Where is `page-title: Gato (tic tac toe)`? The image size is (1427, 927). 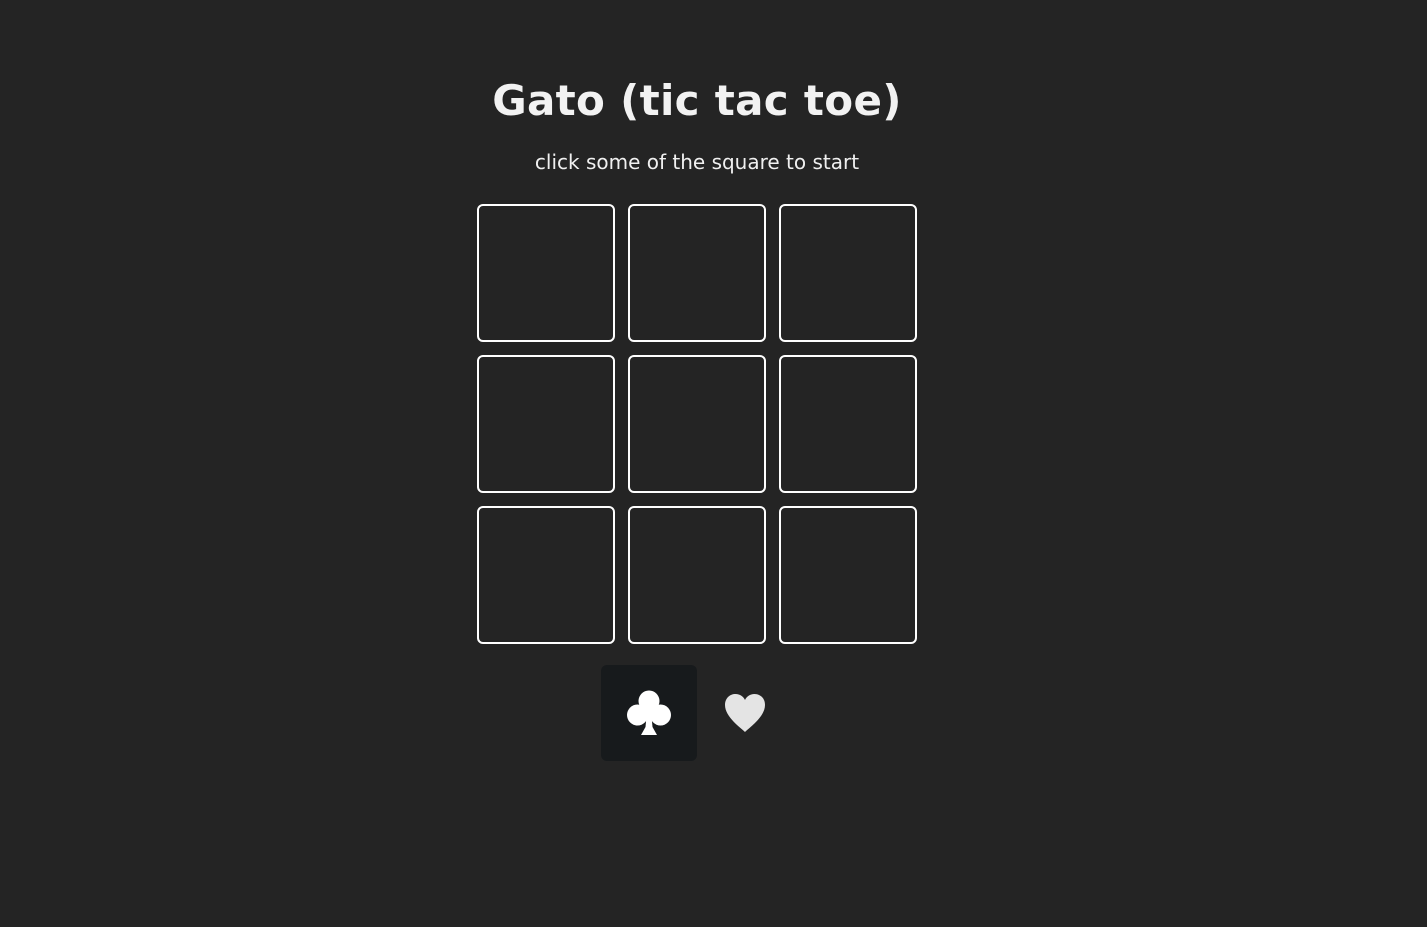 page-title: Gato (tic tac toe) is located at coordinates (697, 100).